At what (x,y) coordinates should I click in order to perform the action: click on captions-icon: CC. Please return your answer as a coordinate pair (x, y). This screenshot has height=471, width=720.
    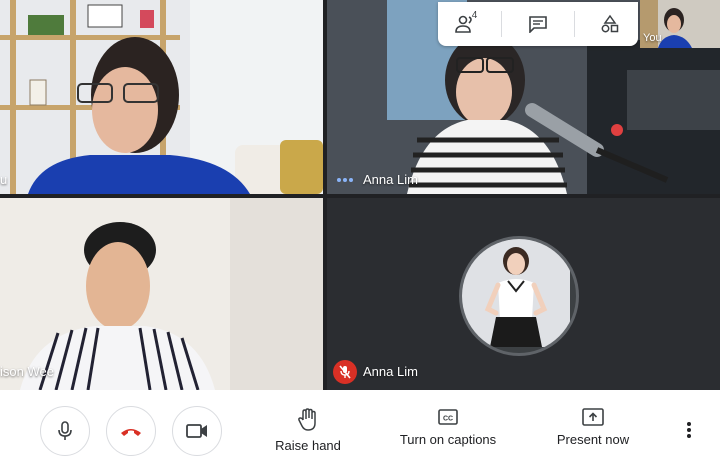
    Looking at the image, I should click on (448, 417).